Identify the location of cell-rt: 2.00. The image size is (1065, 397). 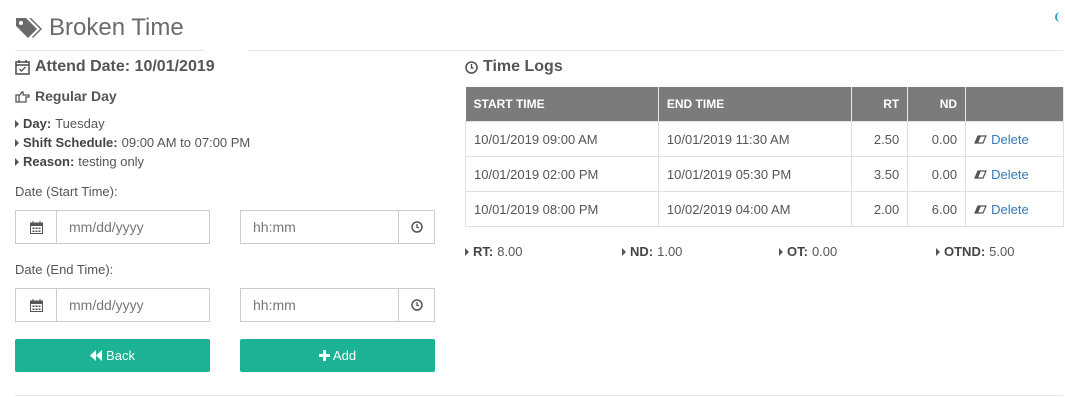
(880, 209).